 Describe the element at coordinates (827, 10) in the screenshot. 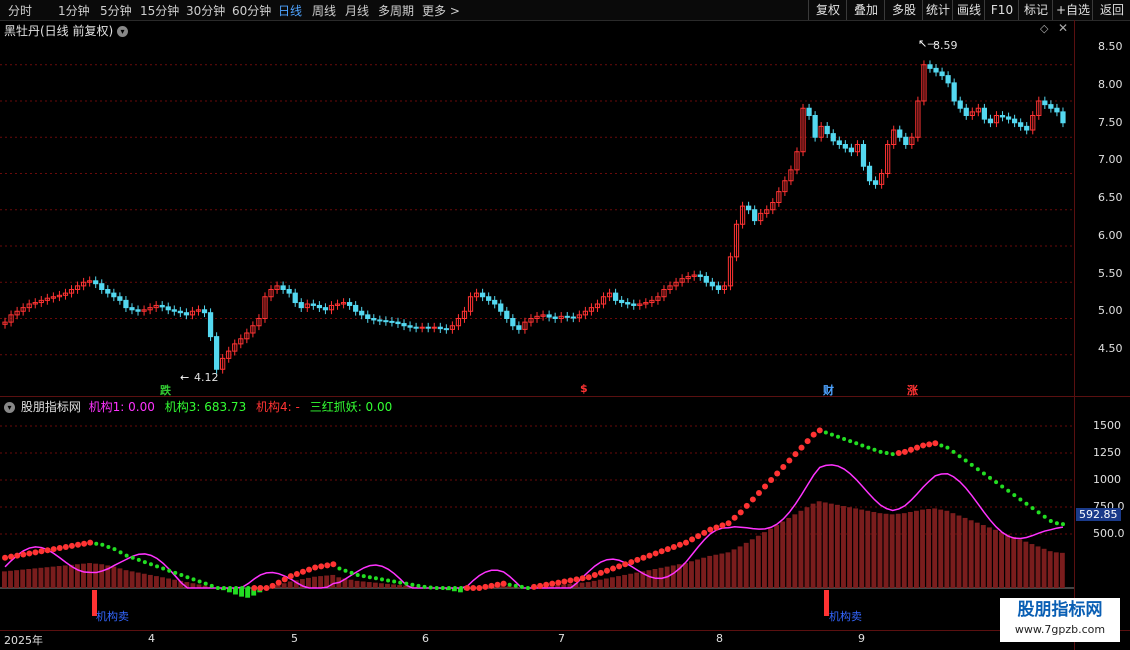

I see `restore-rights-button: 复权` at that location.